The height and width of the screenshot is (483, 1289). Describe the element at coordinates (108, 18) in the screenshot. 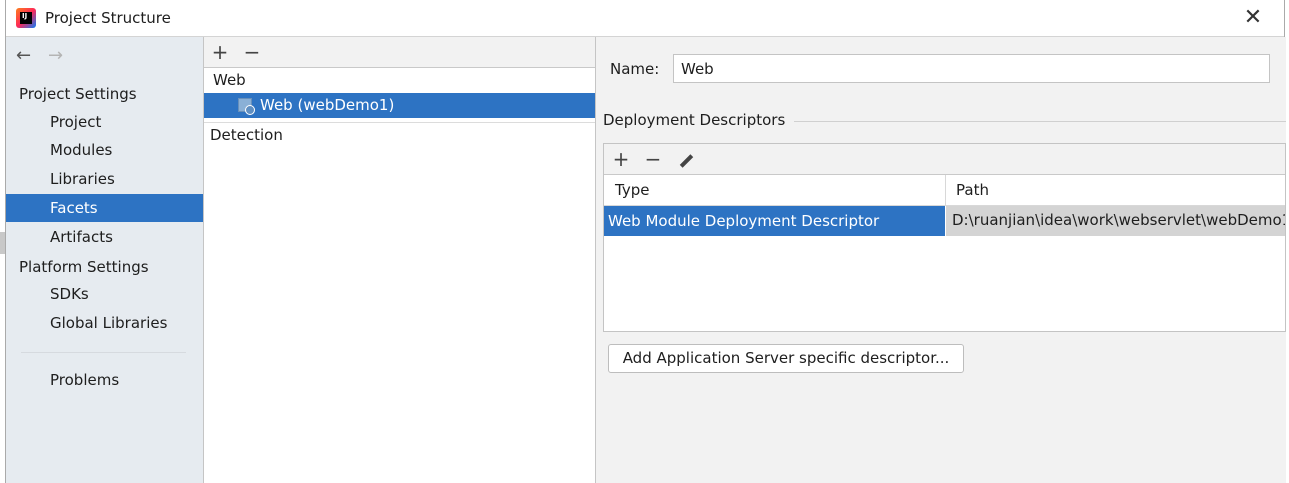

I see `dialog-title: Project Structure` at that location.